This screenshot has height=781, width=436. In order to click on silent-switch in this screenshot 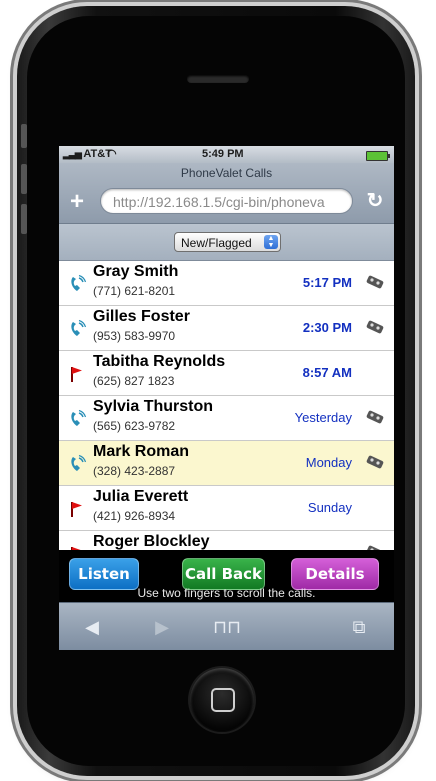, I will do `click(24, 136)`.